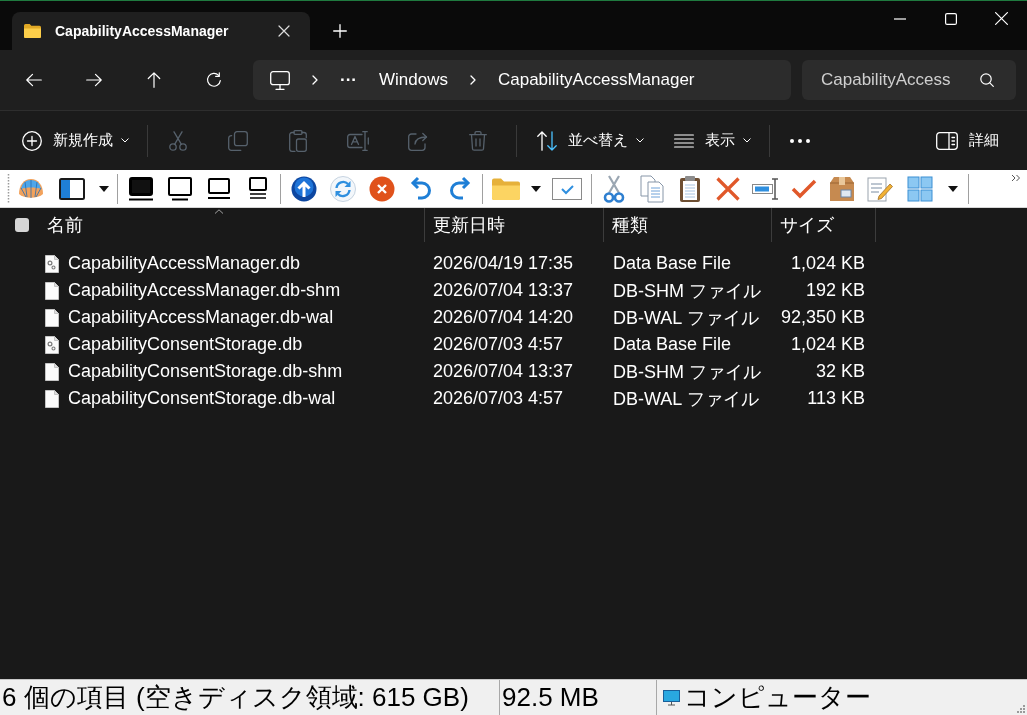 The height and width of the screenshot is (715, 1027). I want to click on rename-icon, so click(358, 140).